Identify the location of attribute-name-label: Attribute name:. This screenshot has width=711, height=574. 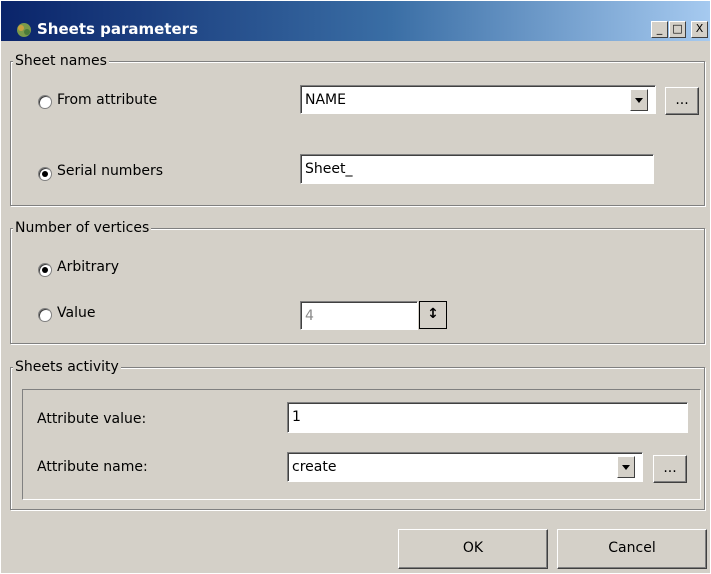
(92, 467).